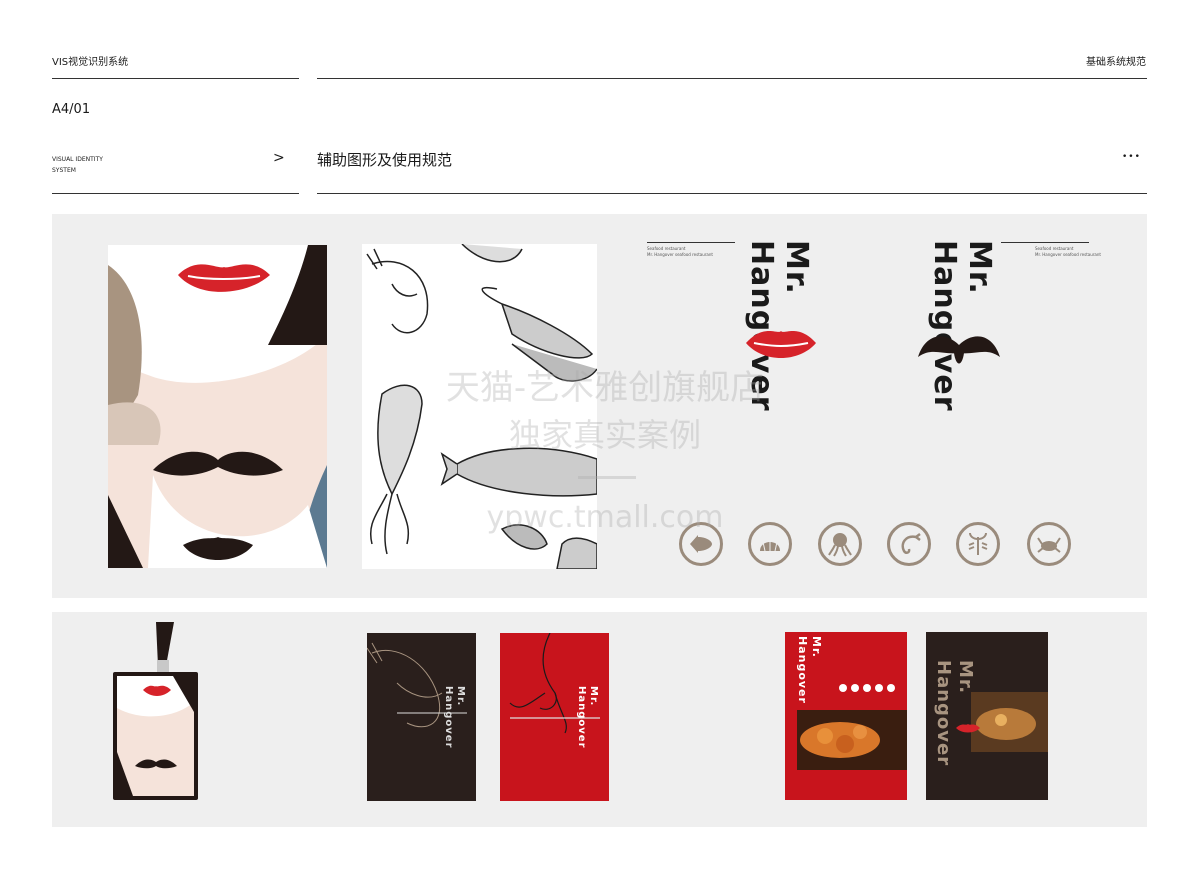  Describe the element at coordinates (607, 477) in the screenshot. I see `watermark-divider` at that location.